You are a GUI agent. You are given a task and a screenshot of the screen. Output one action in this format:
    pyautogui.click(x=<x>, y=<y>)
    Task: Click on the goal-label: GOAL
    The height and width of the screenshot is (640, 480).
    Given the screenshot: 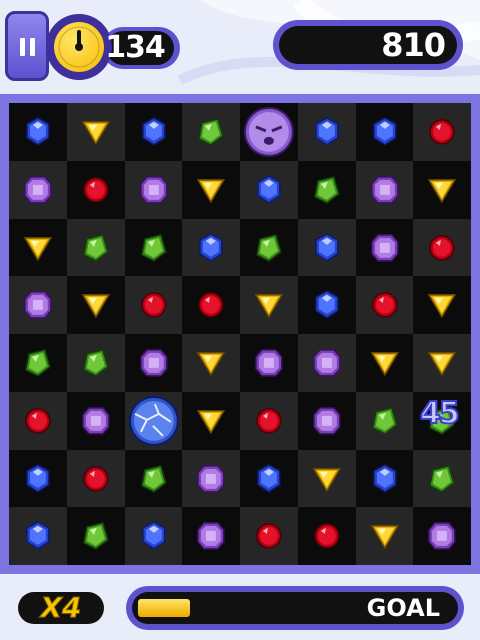 What is the action you would take?
    pyautogui.click(x=403, y=608)
    